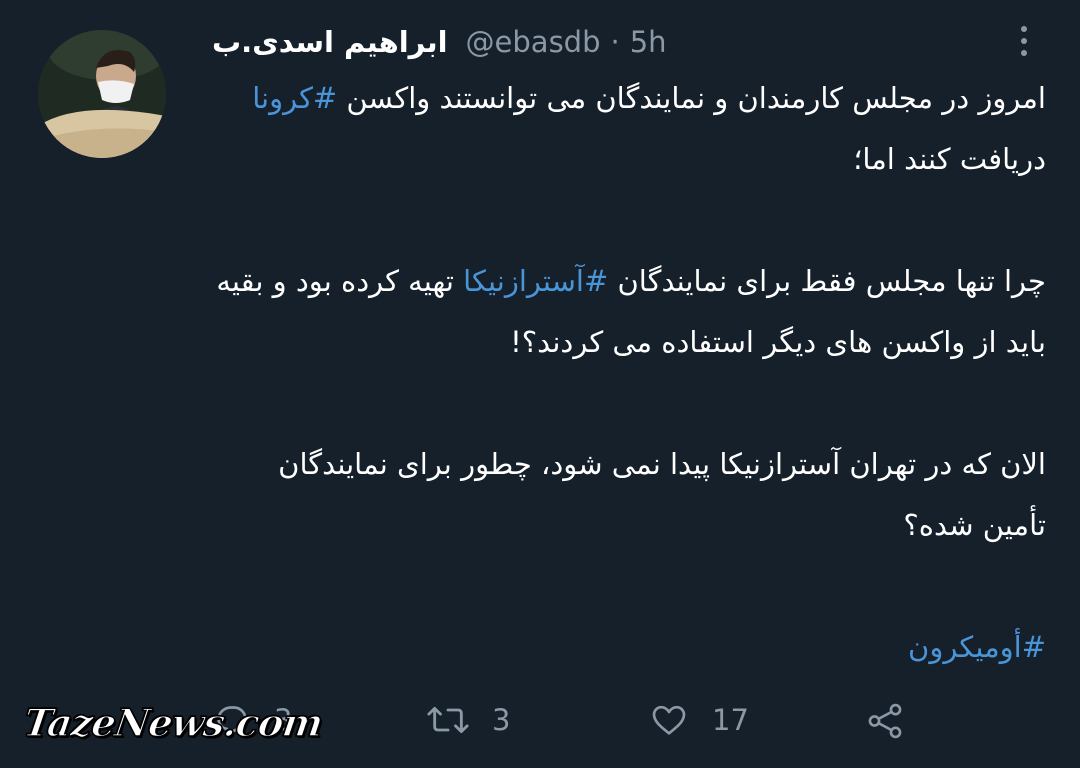 The width and height of the screenshot is (1080, 768). Describe the element at coordinates (977, 647) in the screenshot. I see `hashtag-omicron: #أومیکرون` at that location.